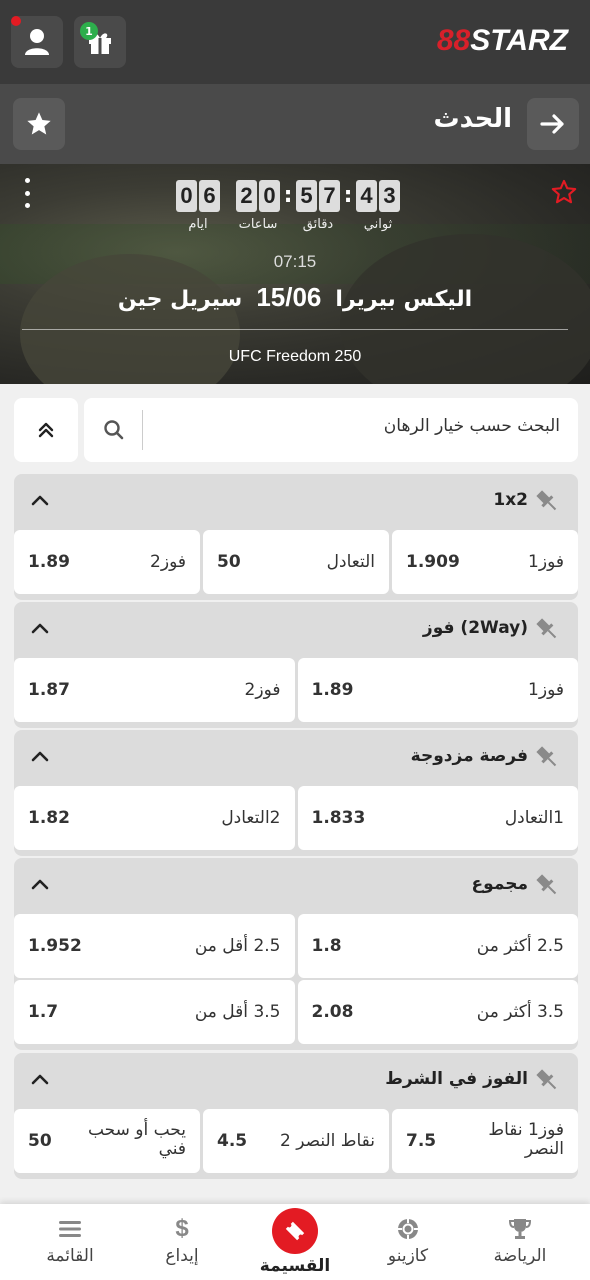  What do you see at coordinates (296, 758) in the screenshot?
I see `market-header: فرصة مزدوجة` at bounding box center [296, 758].